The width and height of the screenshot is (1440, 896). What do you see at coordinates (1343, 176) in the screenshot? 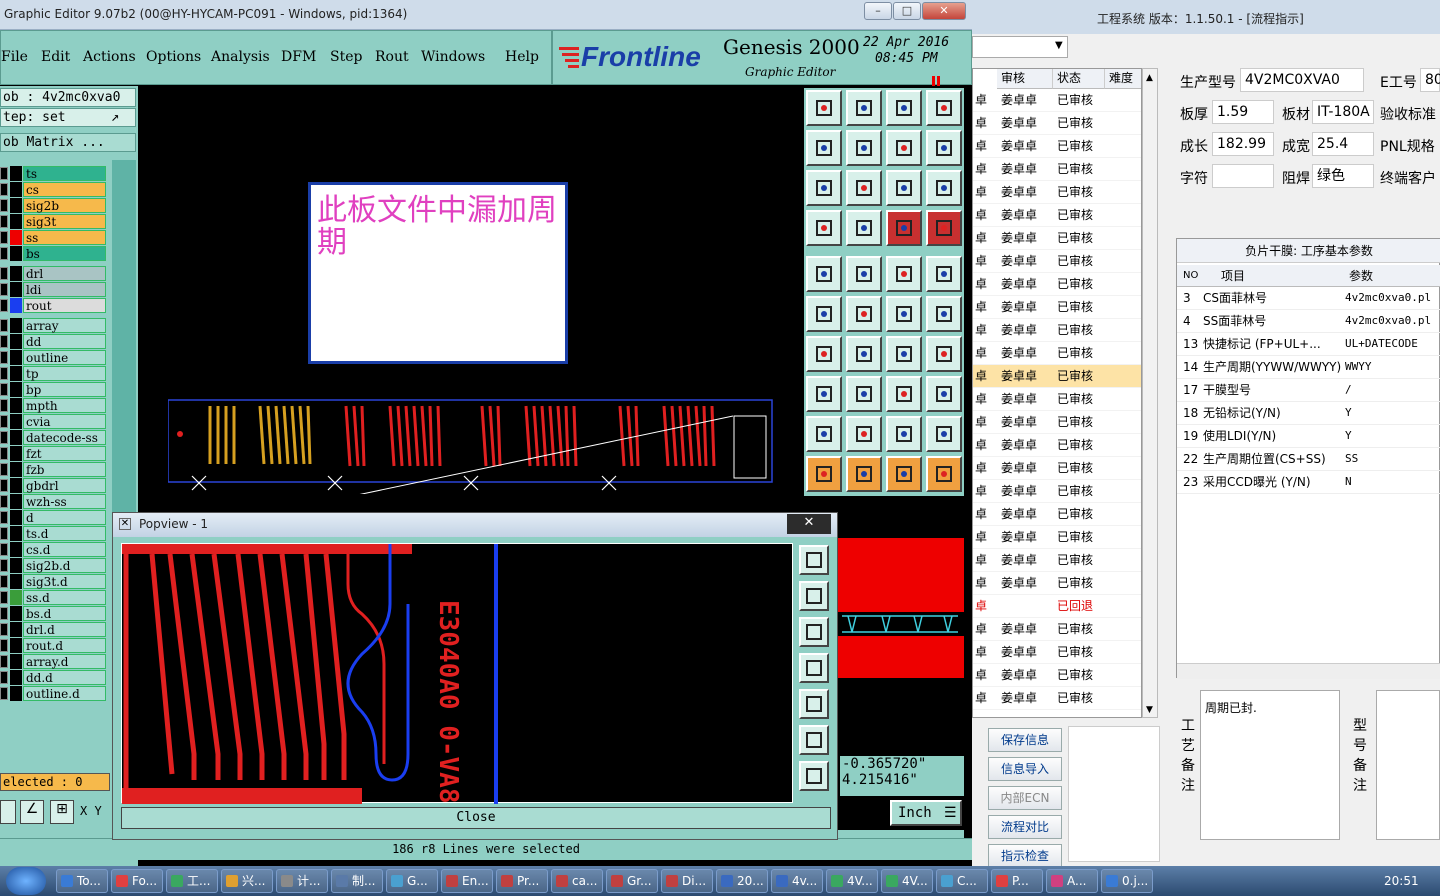
I see `mask-field: 绿色` at bounding box center [1343, 176].